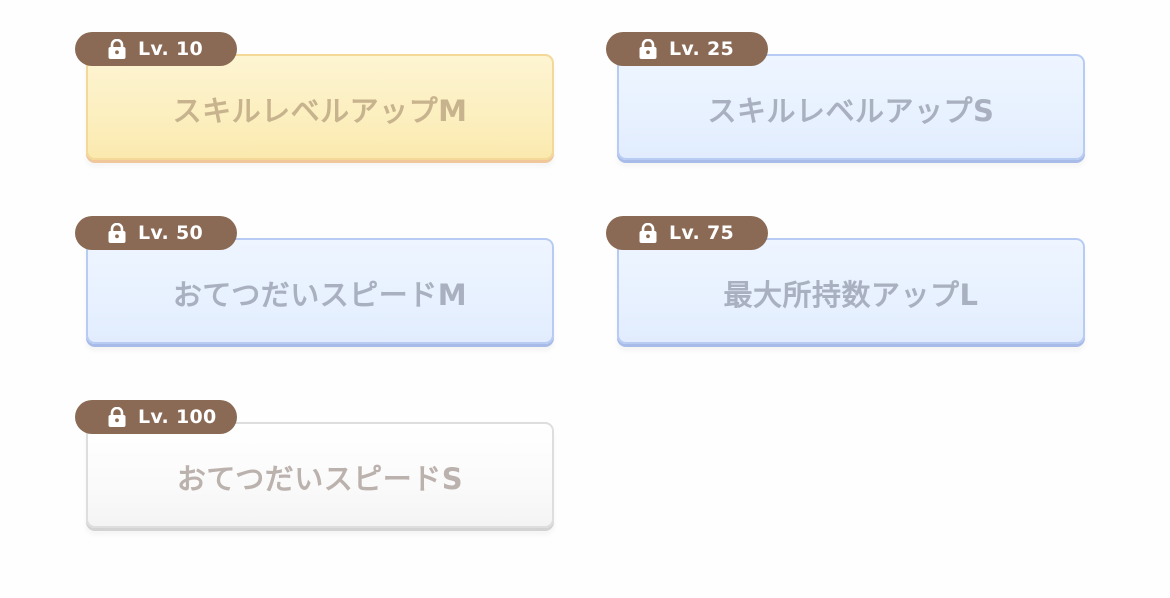  I want to click on skill-slot-lv100: Lv. 100 おてつだいスピードS, so click(314, 464).